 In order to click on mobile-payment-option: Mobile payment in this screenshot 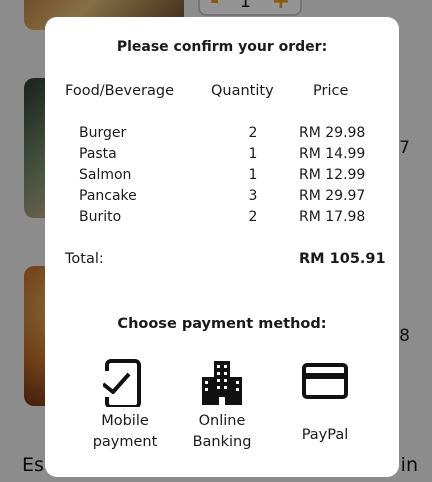, I will do `click(125, 405)`.